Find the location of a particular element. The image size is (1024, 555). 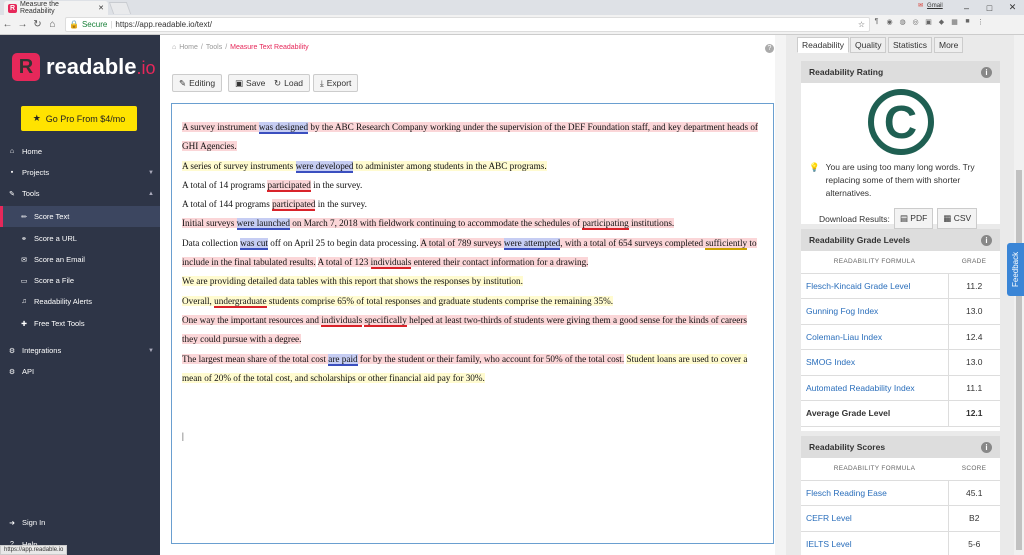

formula-link: Coleman-Liau Index is located at coordinates (844, 337).